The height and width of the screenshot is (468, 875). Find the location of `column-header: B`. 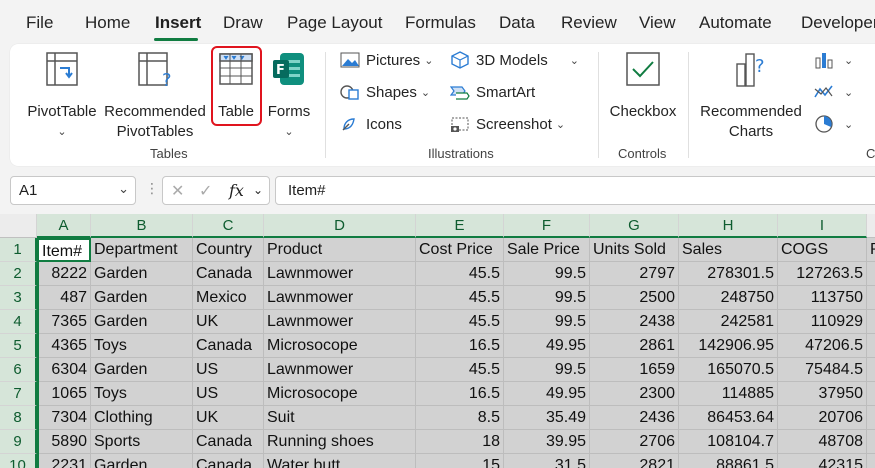

column-header: B is located at coordinates (142, 226).